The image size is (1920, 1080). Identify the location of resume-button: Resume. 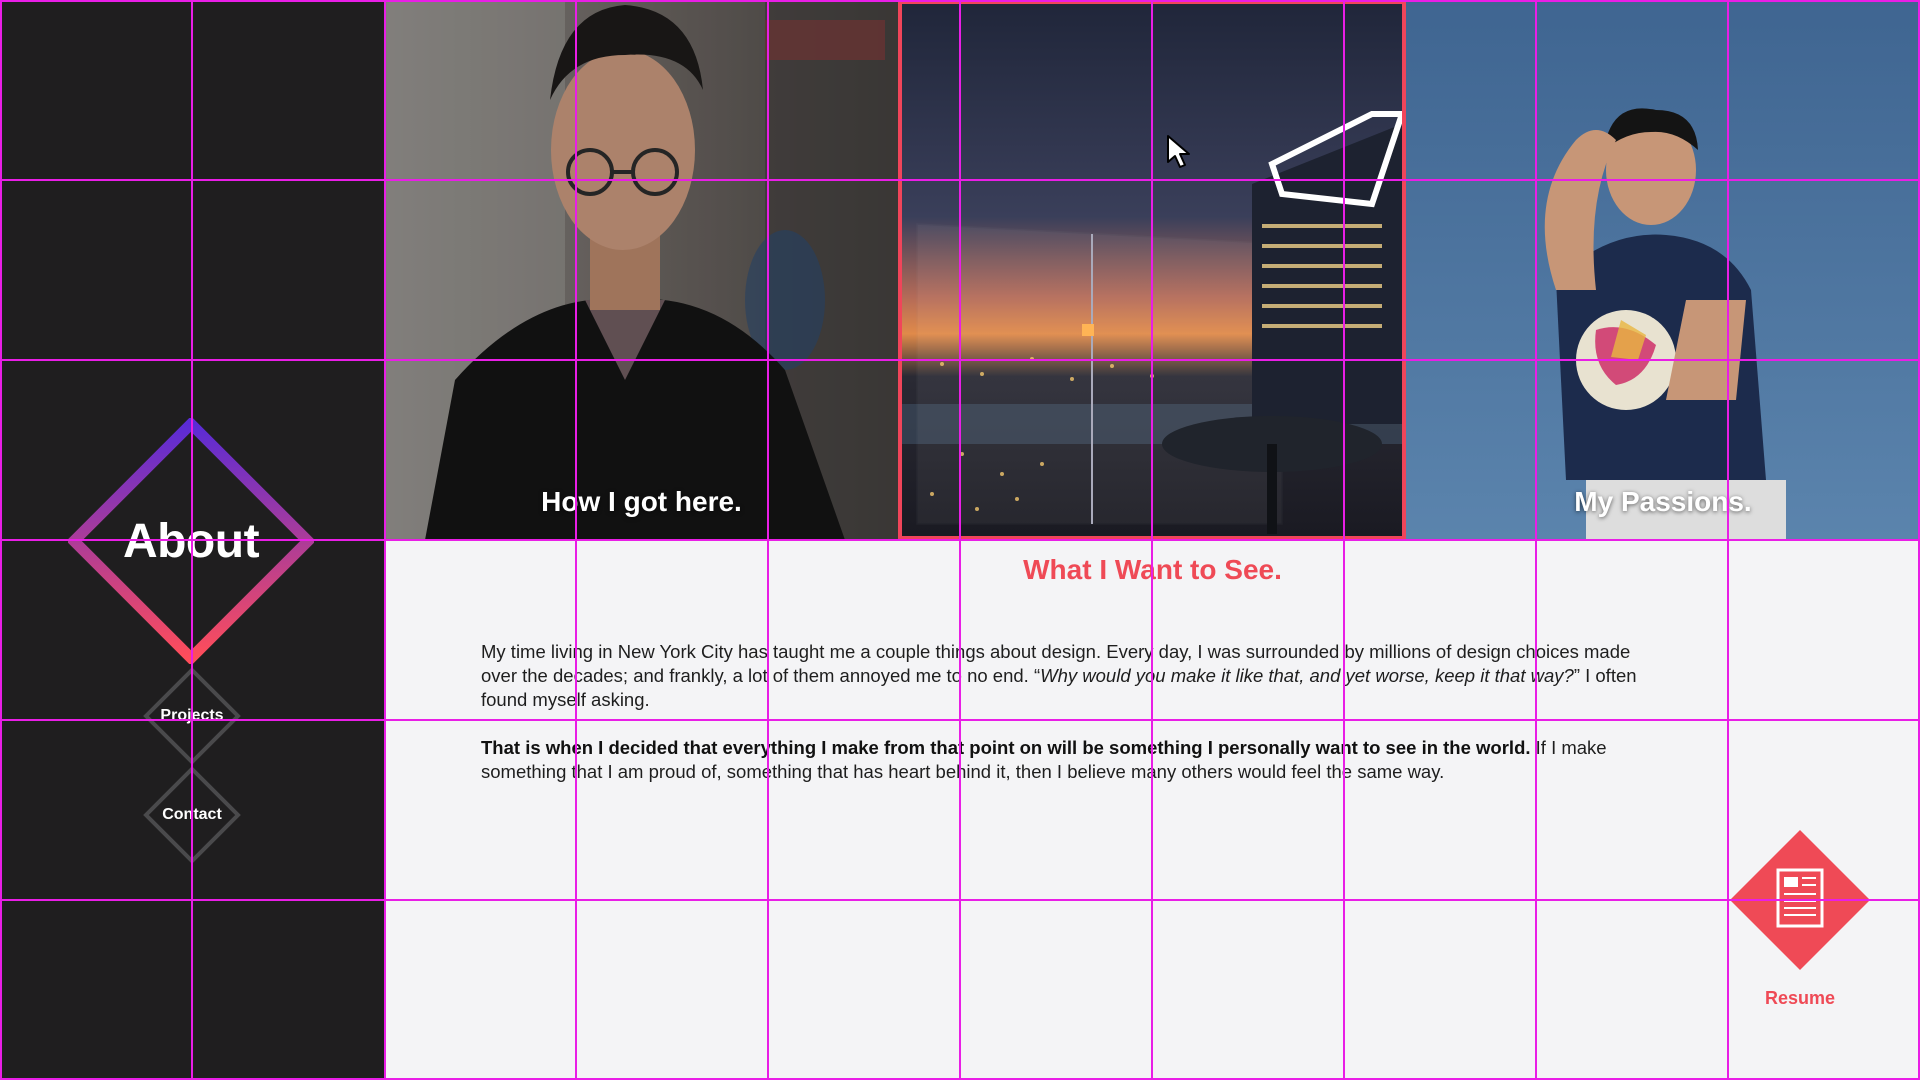
(1800, 920).